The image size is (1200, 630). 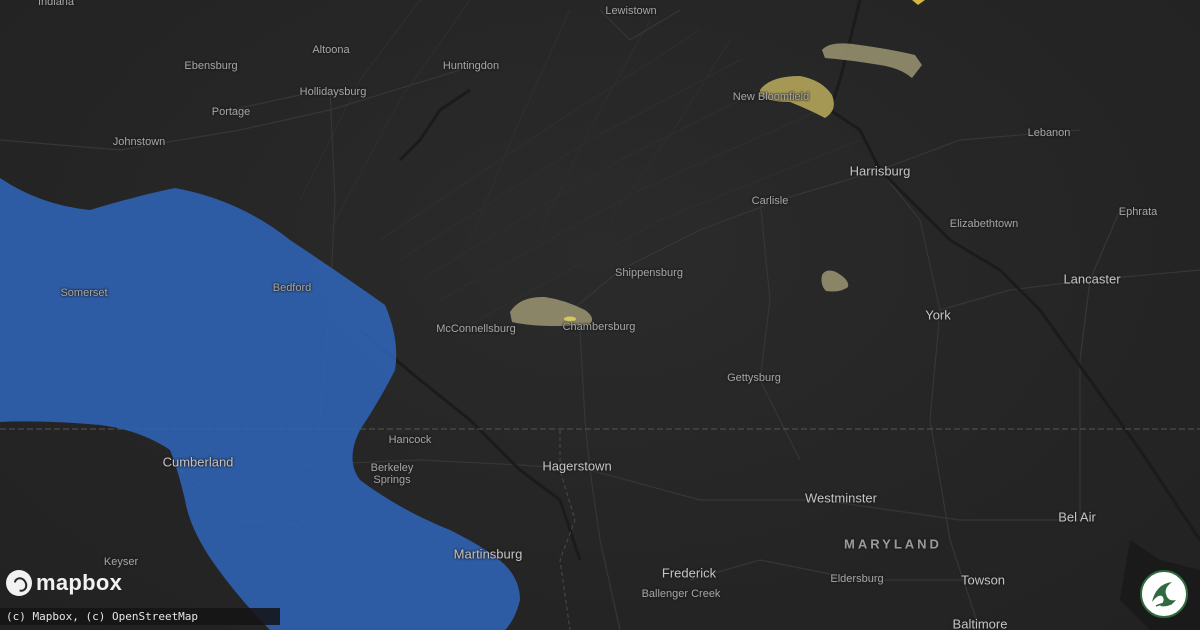 I want to click on place-berkeley-springs: Berkeley Springs, so click(x=392, y=474).